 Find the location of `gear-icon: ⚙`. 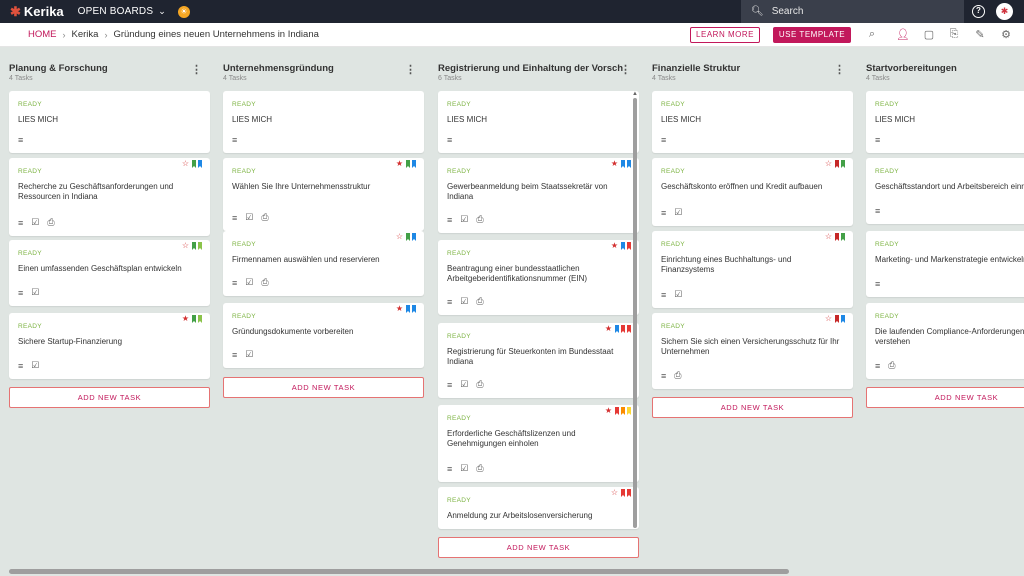

gear-icon: ⚙ is located at coordinates (1006, 34).